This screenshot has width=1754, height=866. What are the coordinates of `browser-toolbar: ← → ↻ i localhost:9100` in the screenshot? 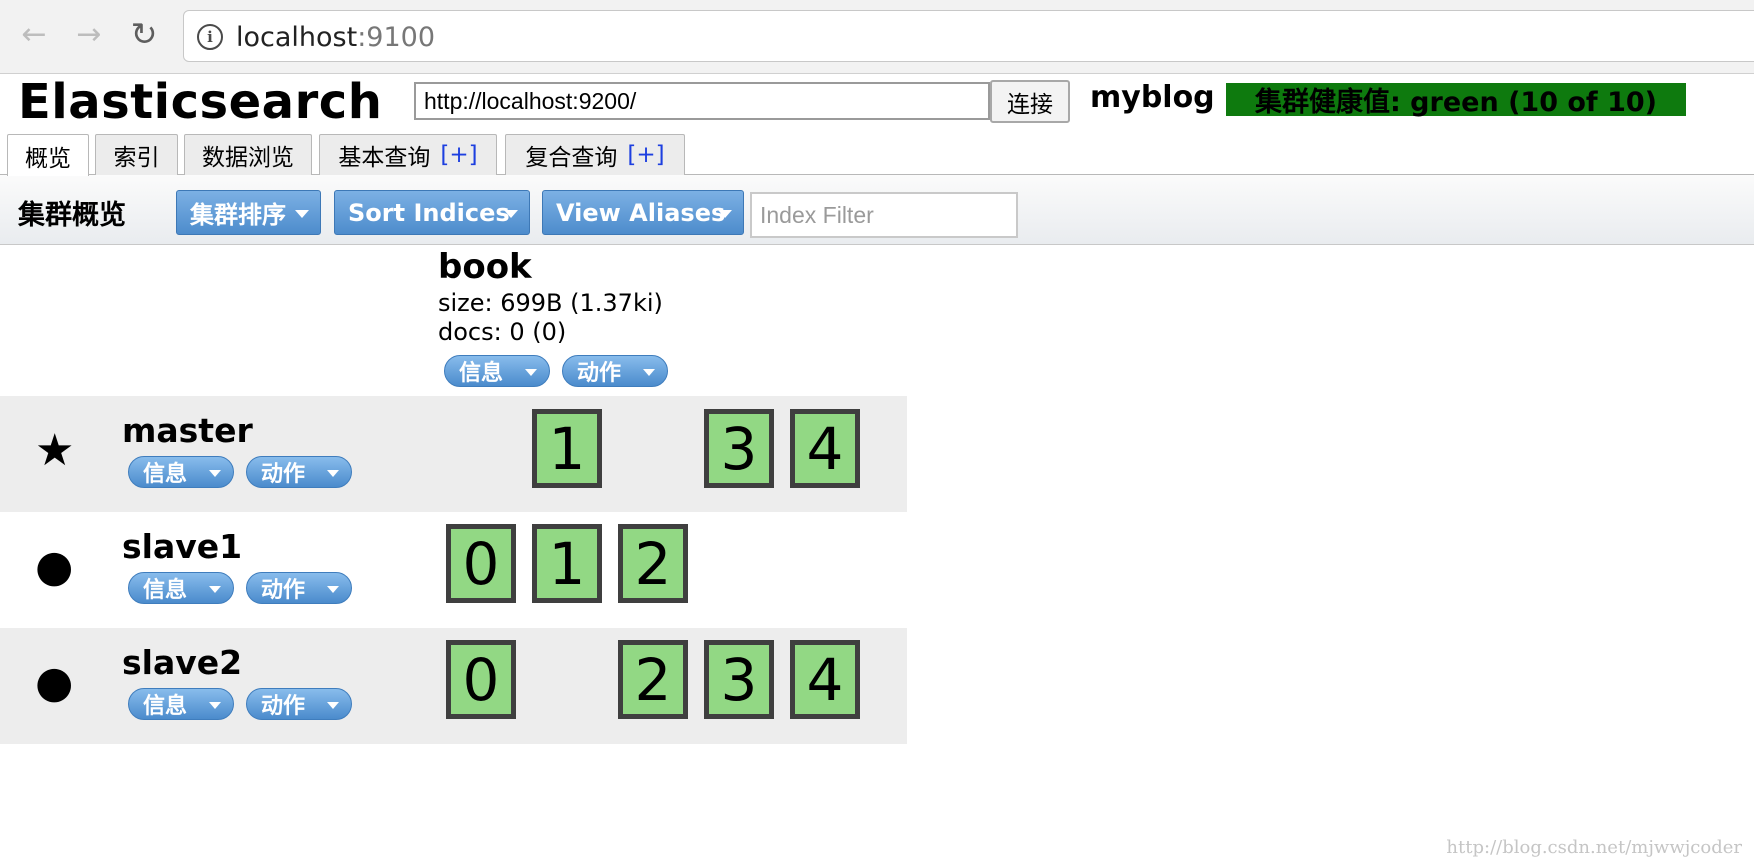 It's located at (877, 37).